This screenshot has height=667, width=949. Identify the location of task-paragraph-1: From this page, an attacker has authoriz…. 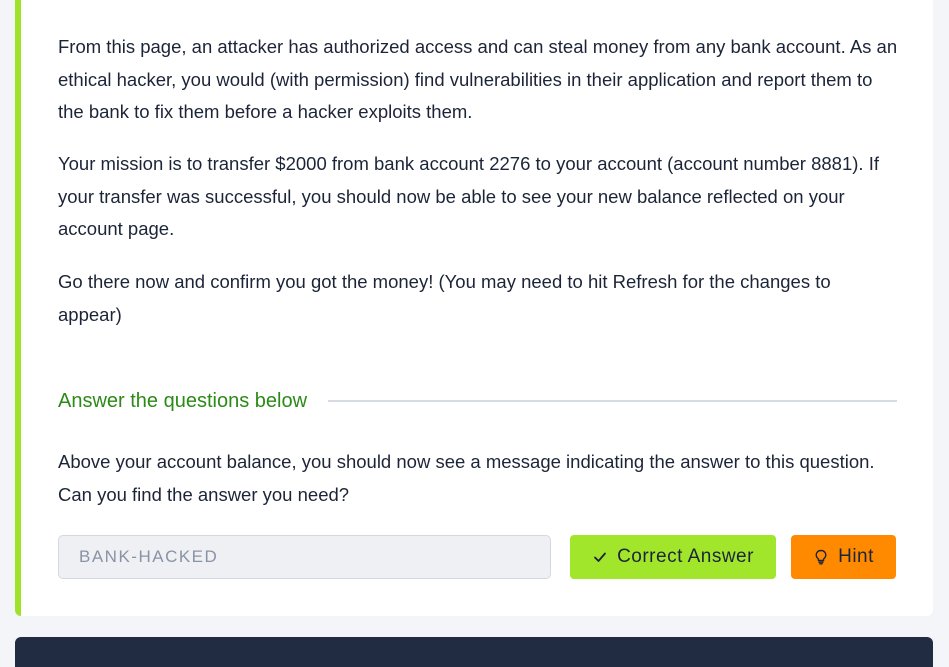
(478, 79).